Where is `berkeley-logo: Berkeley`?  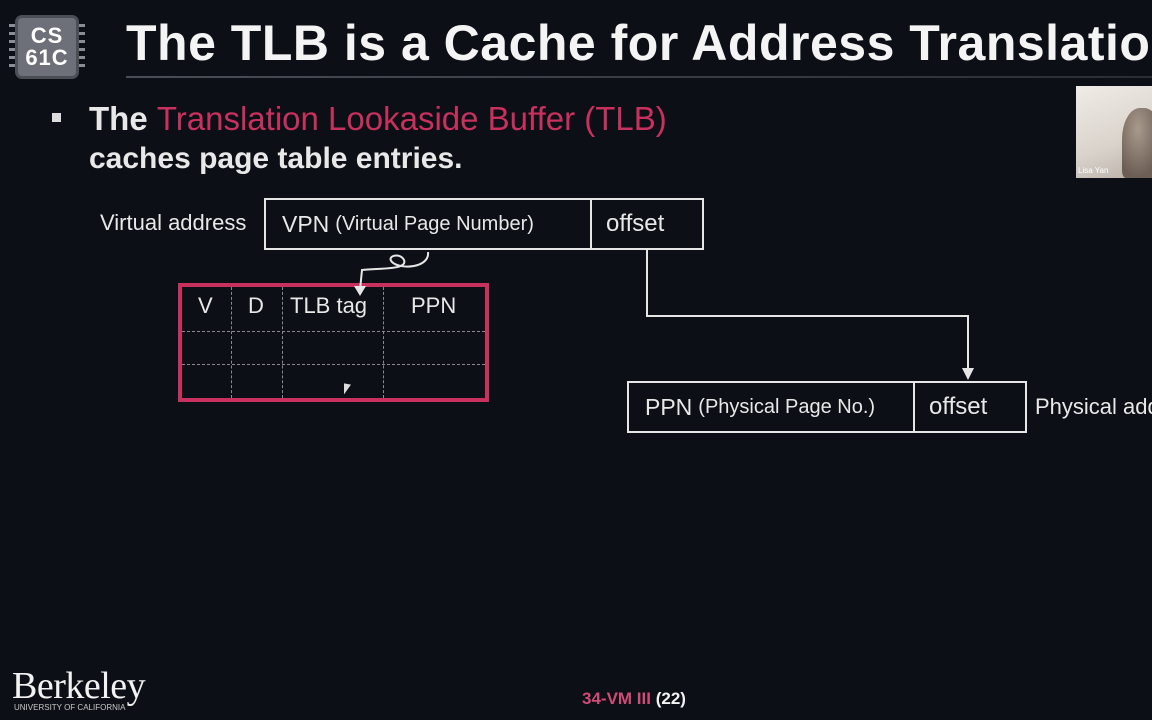 berkeley-logo: Berkeley is located at coordinates (79, 686).